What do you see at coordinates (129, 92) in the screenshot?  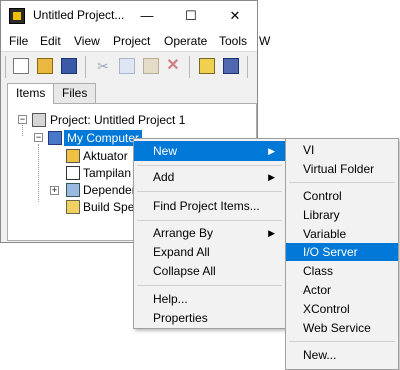 I see `tab-strip: Items Files` at bounding box center [129, 92].